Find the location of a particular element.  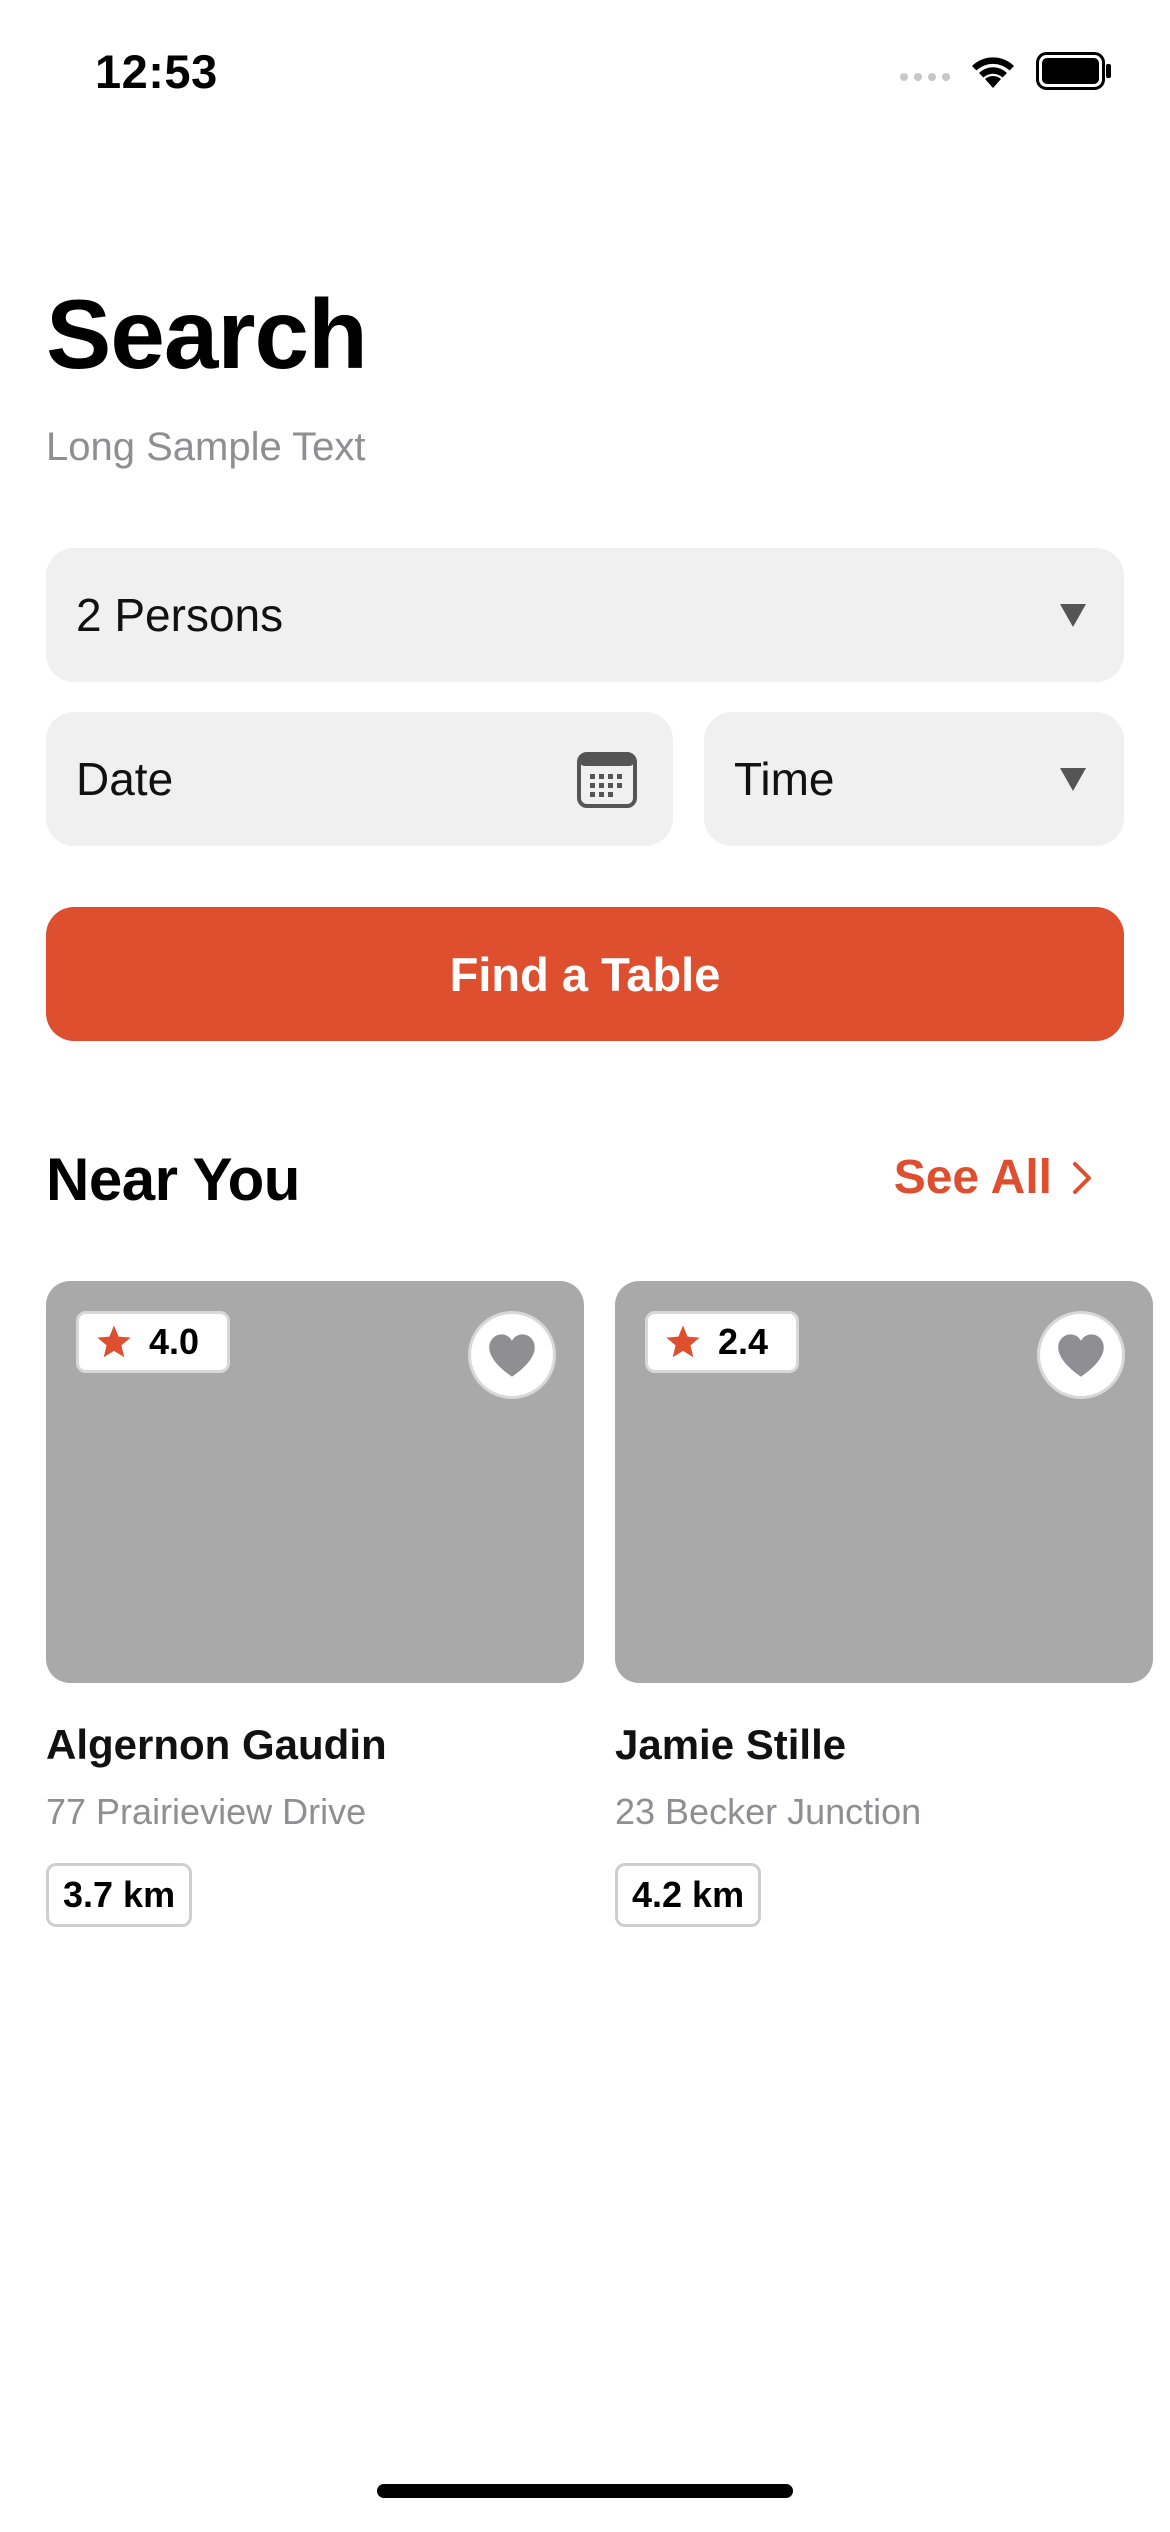

calendar-icon is located at coordinates (607, 780).